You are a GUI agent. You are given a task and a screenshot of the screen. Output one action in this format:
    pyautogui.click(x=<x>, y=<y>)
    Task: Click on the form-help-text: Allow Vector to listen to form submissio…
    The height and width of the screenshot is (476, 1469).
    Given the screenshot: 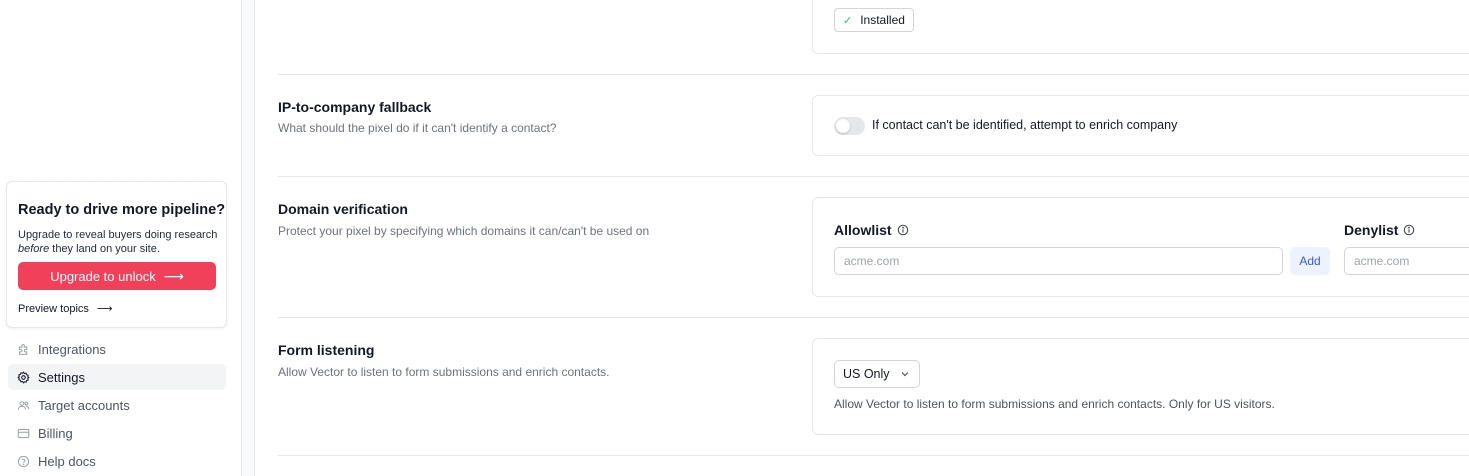 What is the action you would take?
    pyautogui.click(x=1054, y=404)
    